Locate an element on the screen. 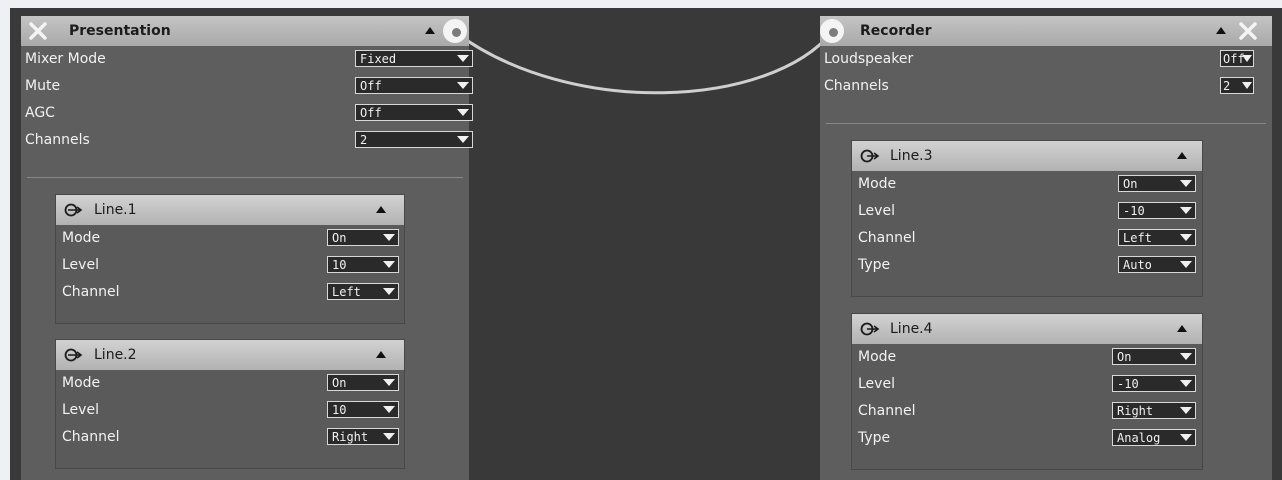  prop-label: Channels is located at coordinates (57, 140).